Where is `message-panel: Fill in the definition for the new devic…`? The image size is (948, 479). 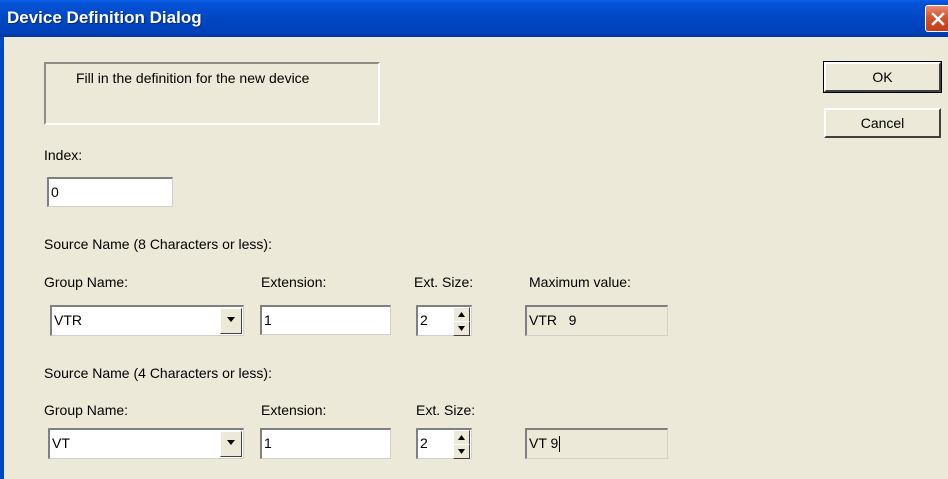 message-panel: Fill in the definition for the new devic… is located at coordinates (212, 93).